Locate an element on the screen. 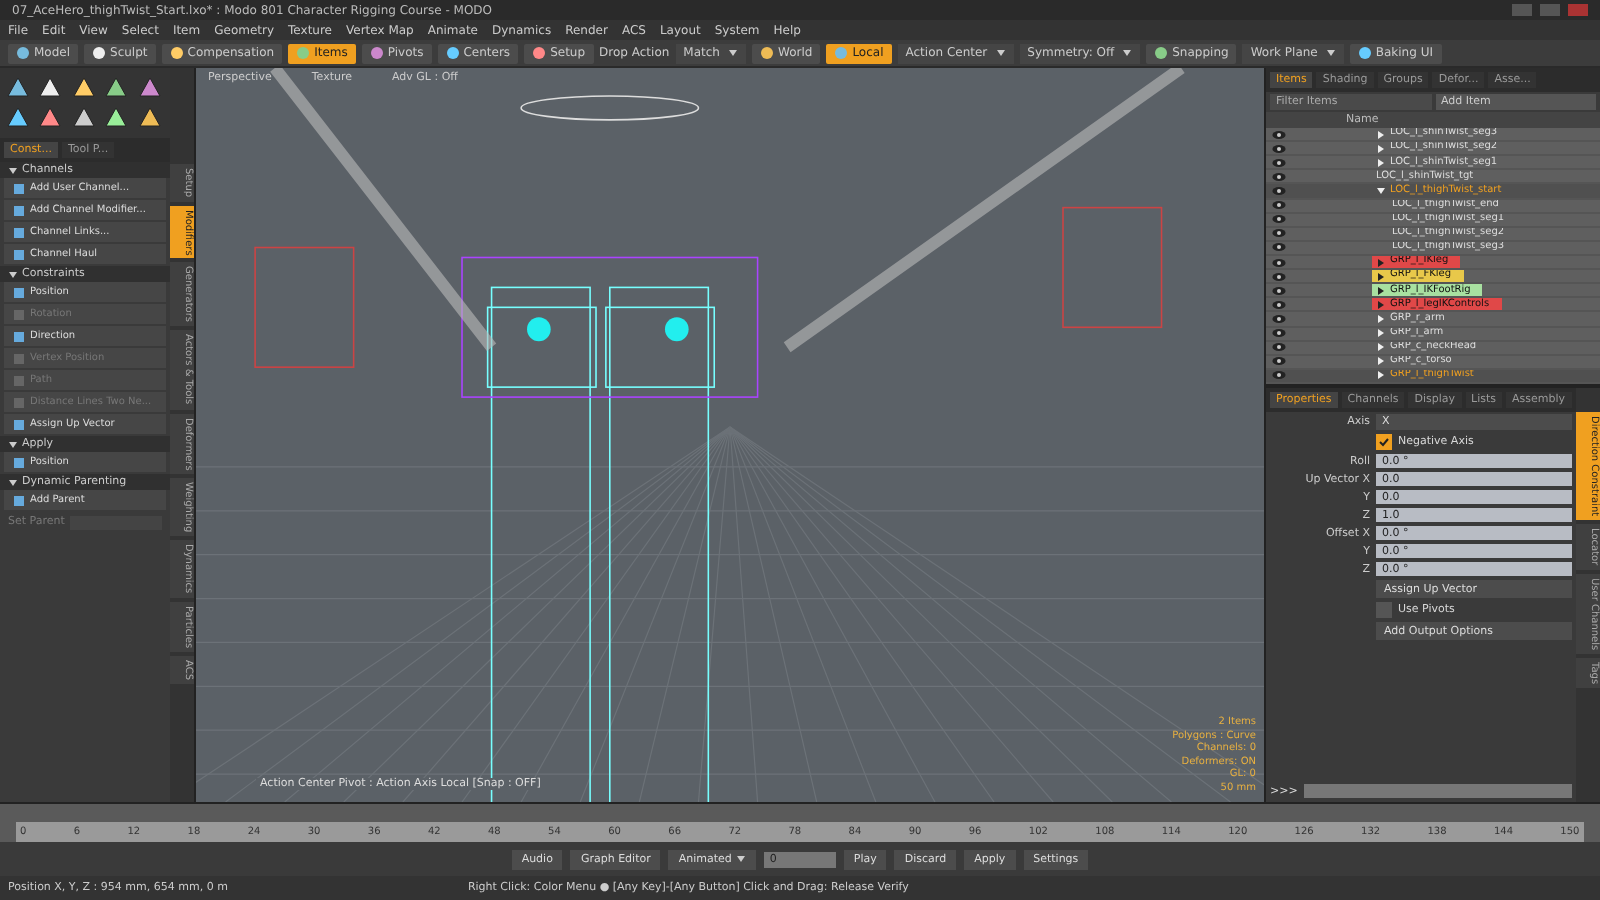 This screenshot has width=1600, height=900. checkmark-icon is located at coordinates (1384, 442).